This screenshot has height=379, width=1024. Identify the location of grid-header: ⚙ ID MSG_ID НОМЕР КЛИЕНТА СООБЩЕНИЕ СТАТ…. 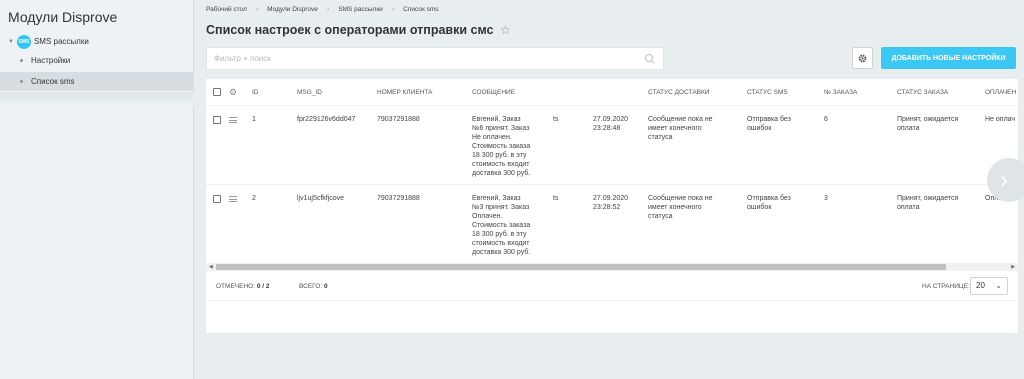
(612, 92).